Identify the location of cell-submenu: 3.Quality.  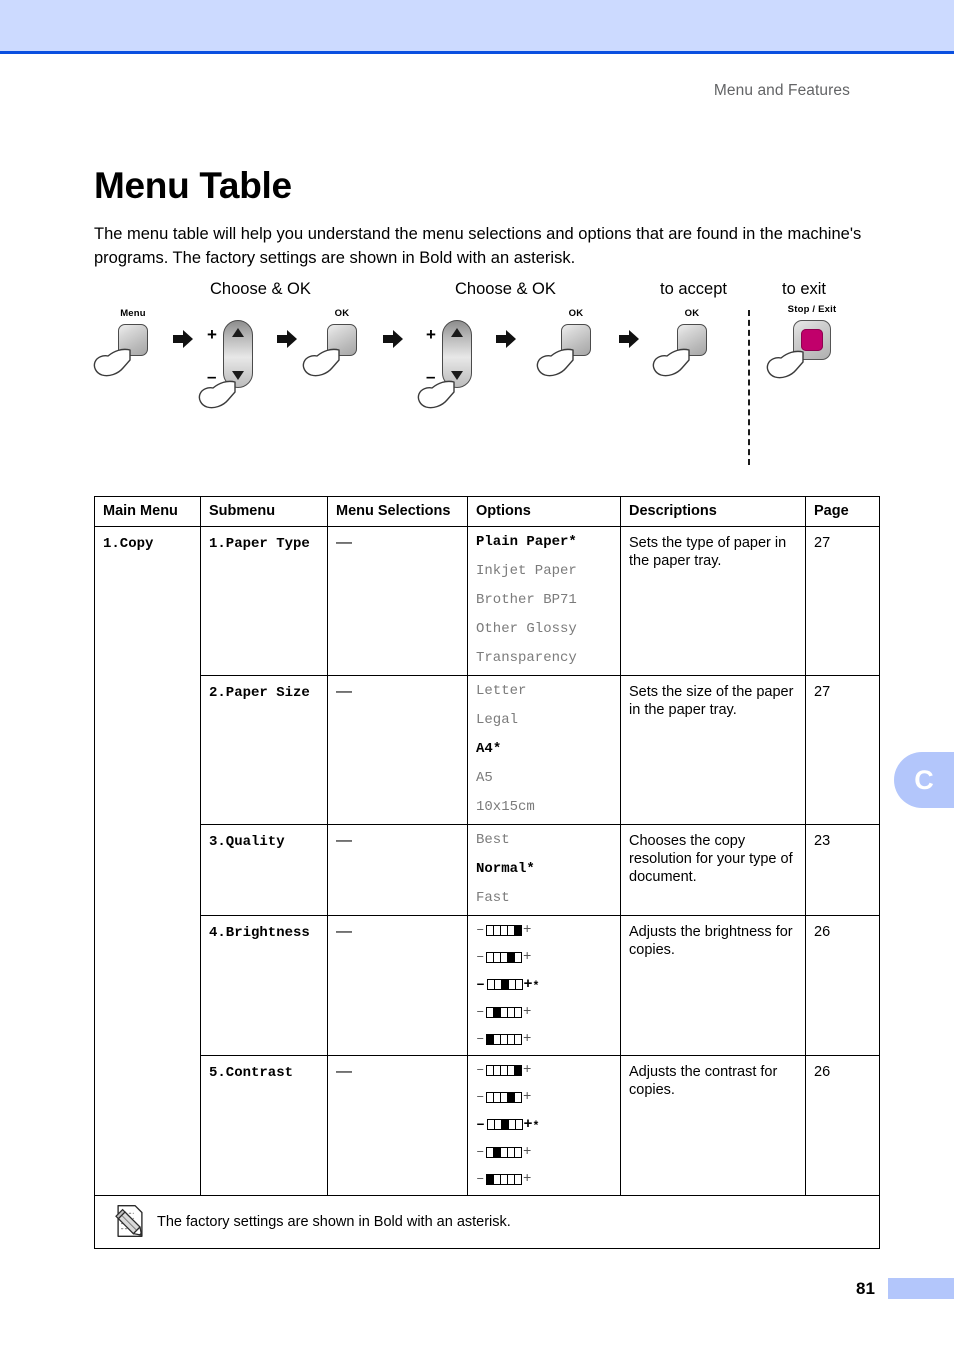
(264, 870).